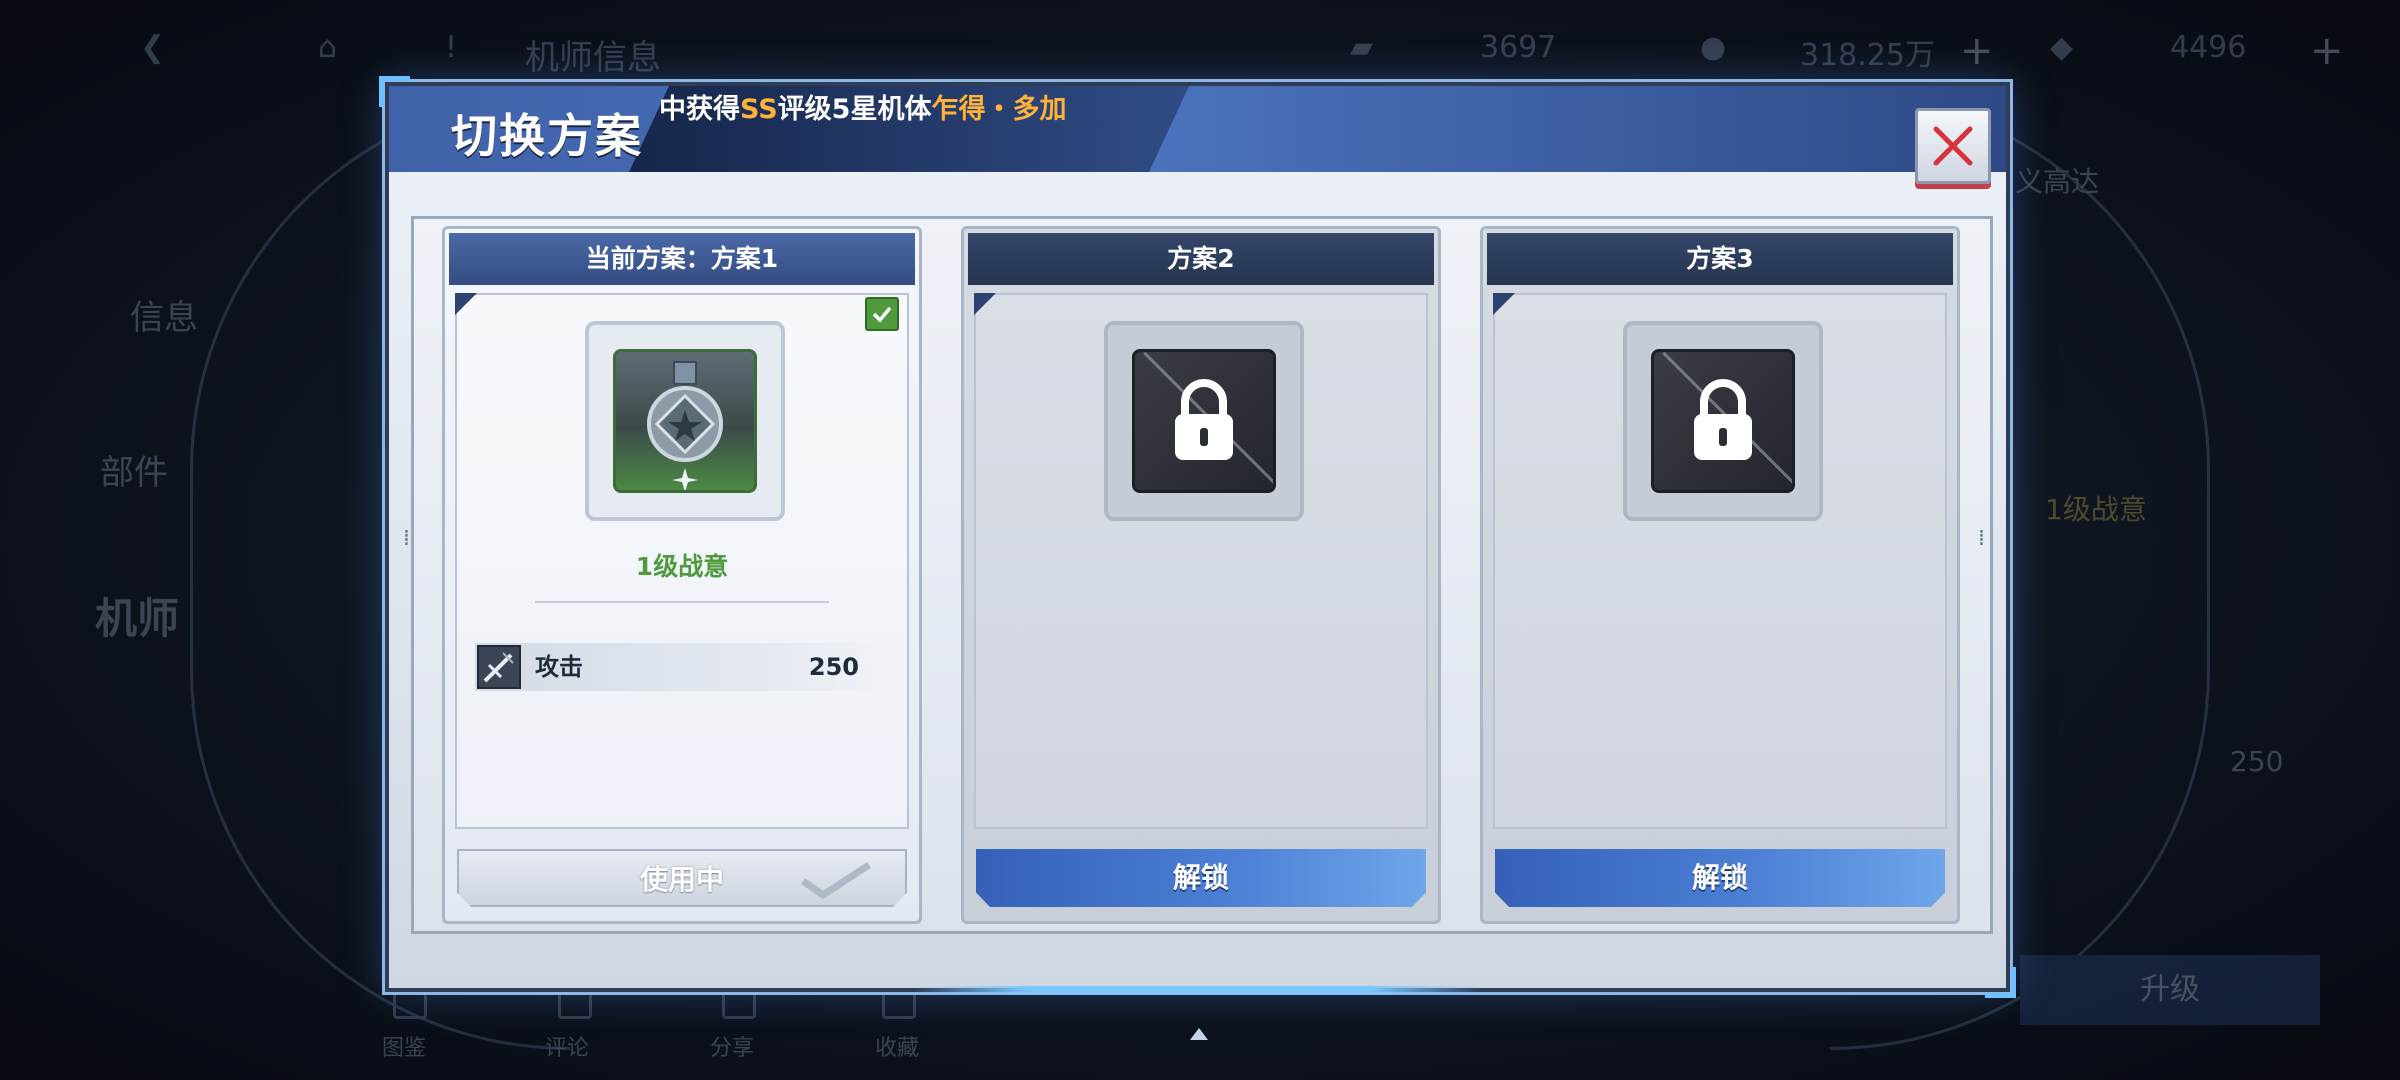 The width and height of the screenshot is (2400, 1080). I want to click on coin-icon: ●, so click(1713, 47).